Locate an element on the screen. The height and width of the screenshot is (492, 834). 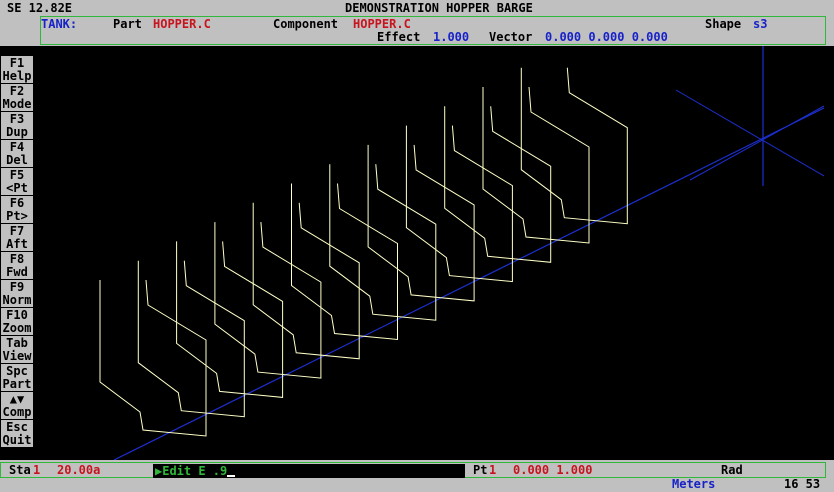
sta-index: 1 is located at coordinates (37, 470).